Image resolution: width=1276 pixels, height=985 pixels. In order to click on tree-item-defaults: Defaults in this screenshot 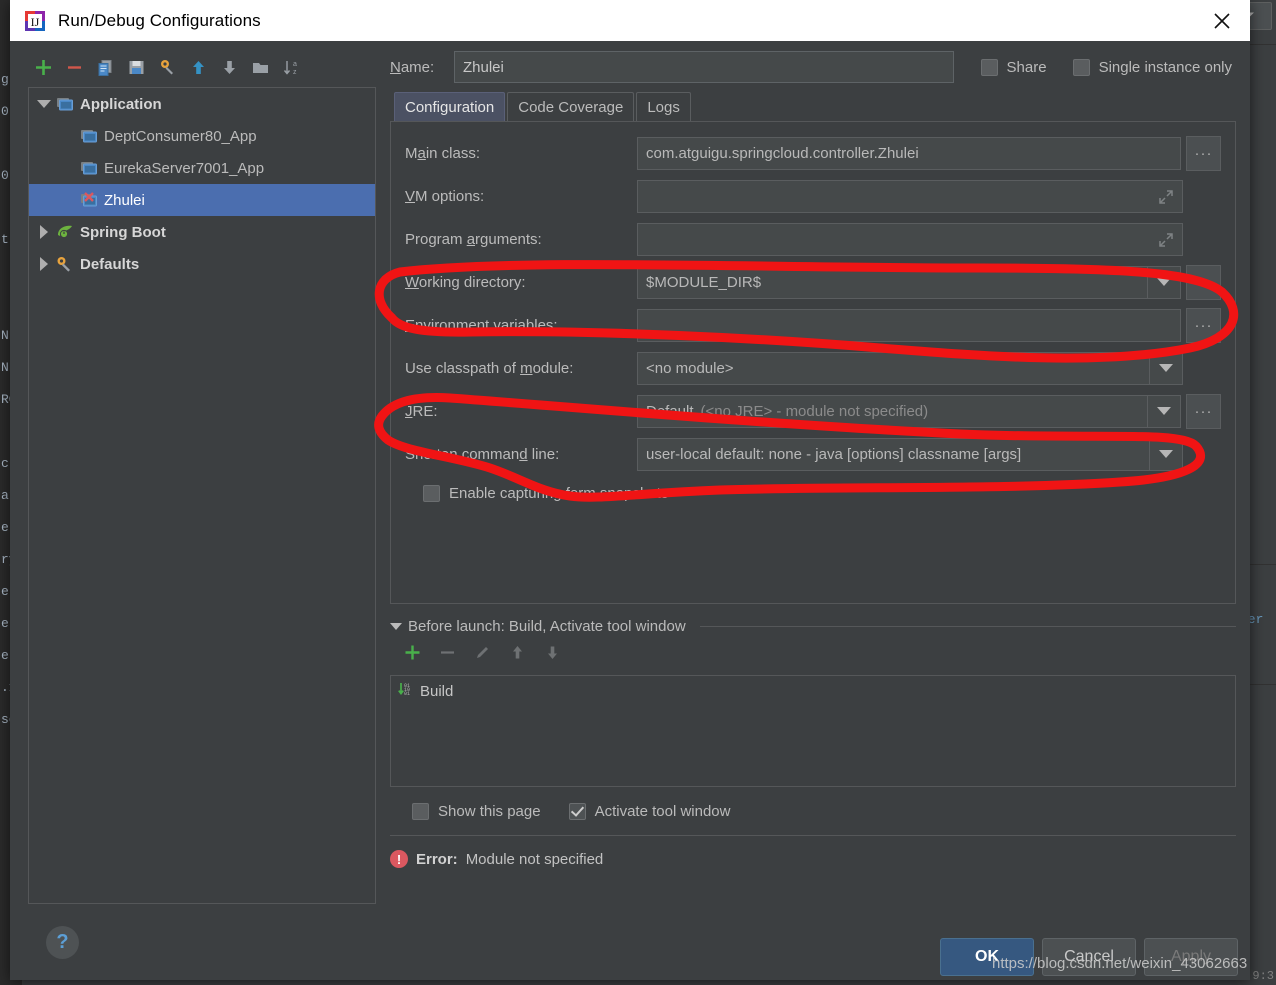, I will do `click(202, 264)`.